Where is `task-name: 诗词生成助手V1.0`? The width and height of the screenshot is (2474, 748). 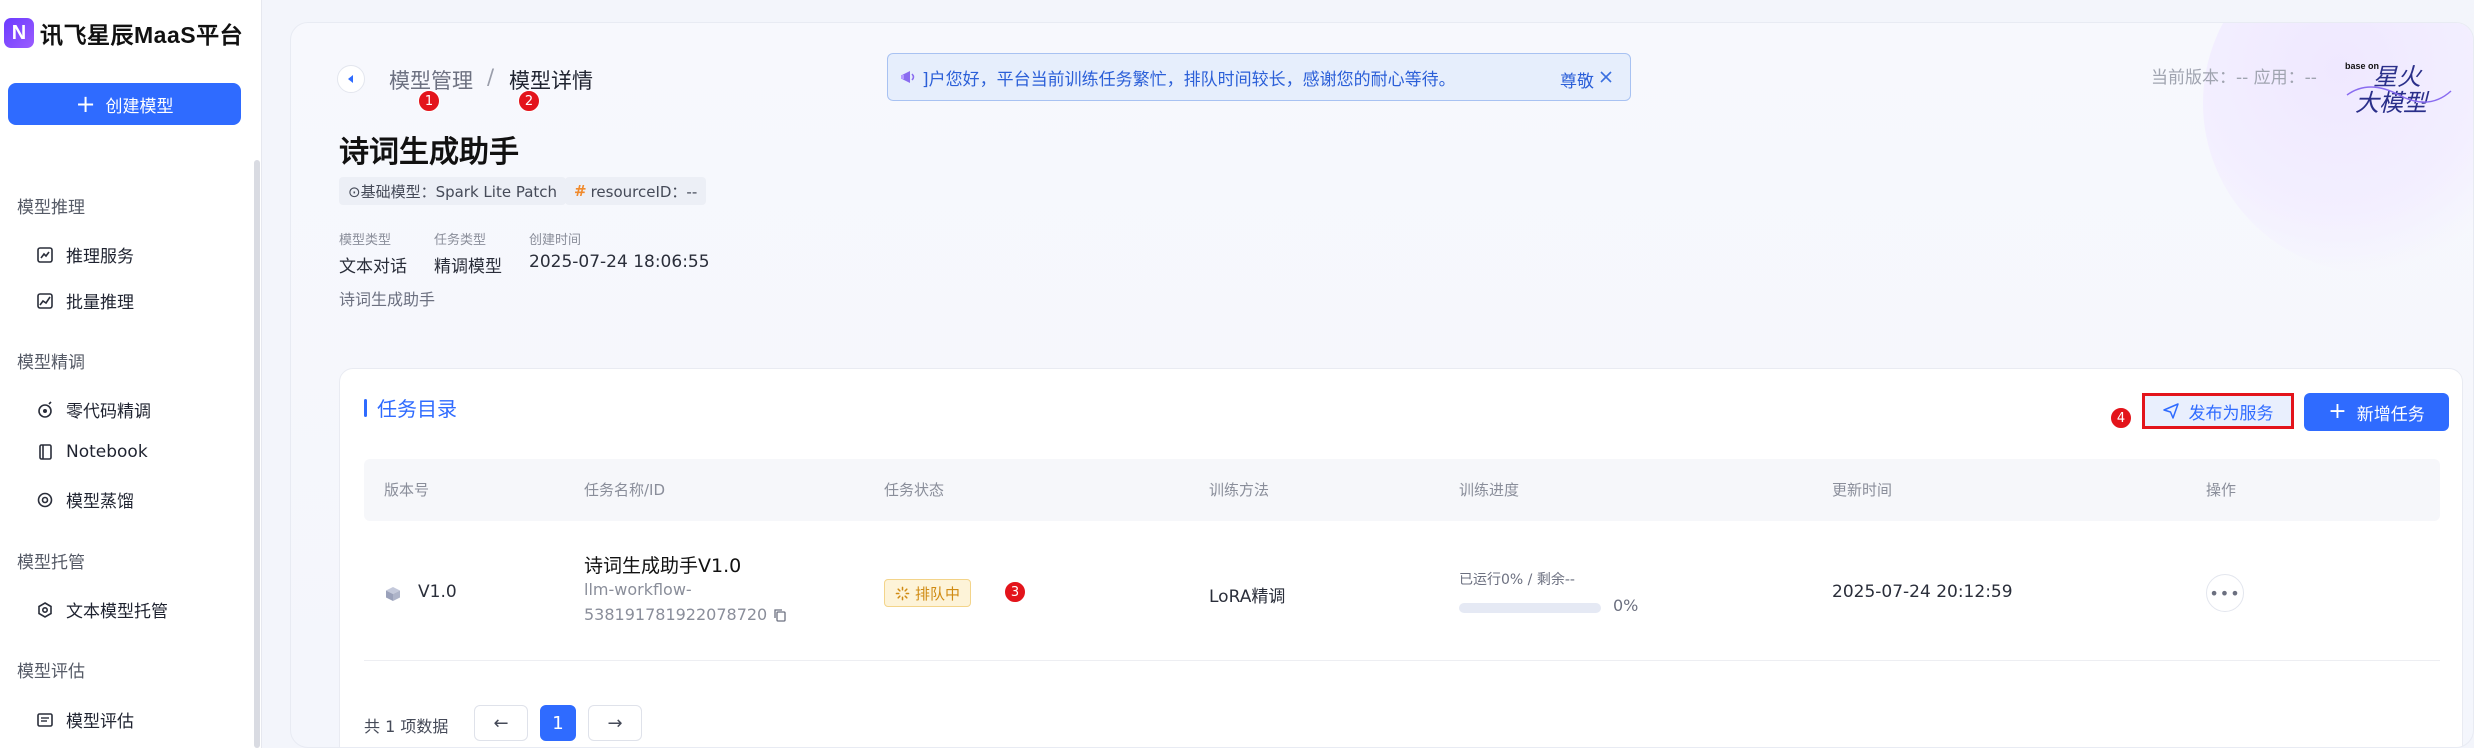
task-name: 诗词生成助手V1.0 is located at coordinates (662, 564).